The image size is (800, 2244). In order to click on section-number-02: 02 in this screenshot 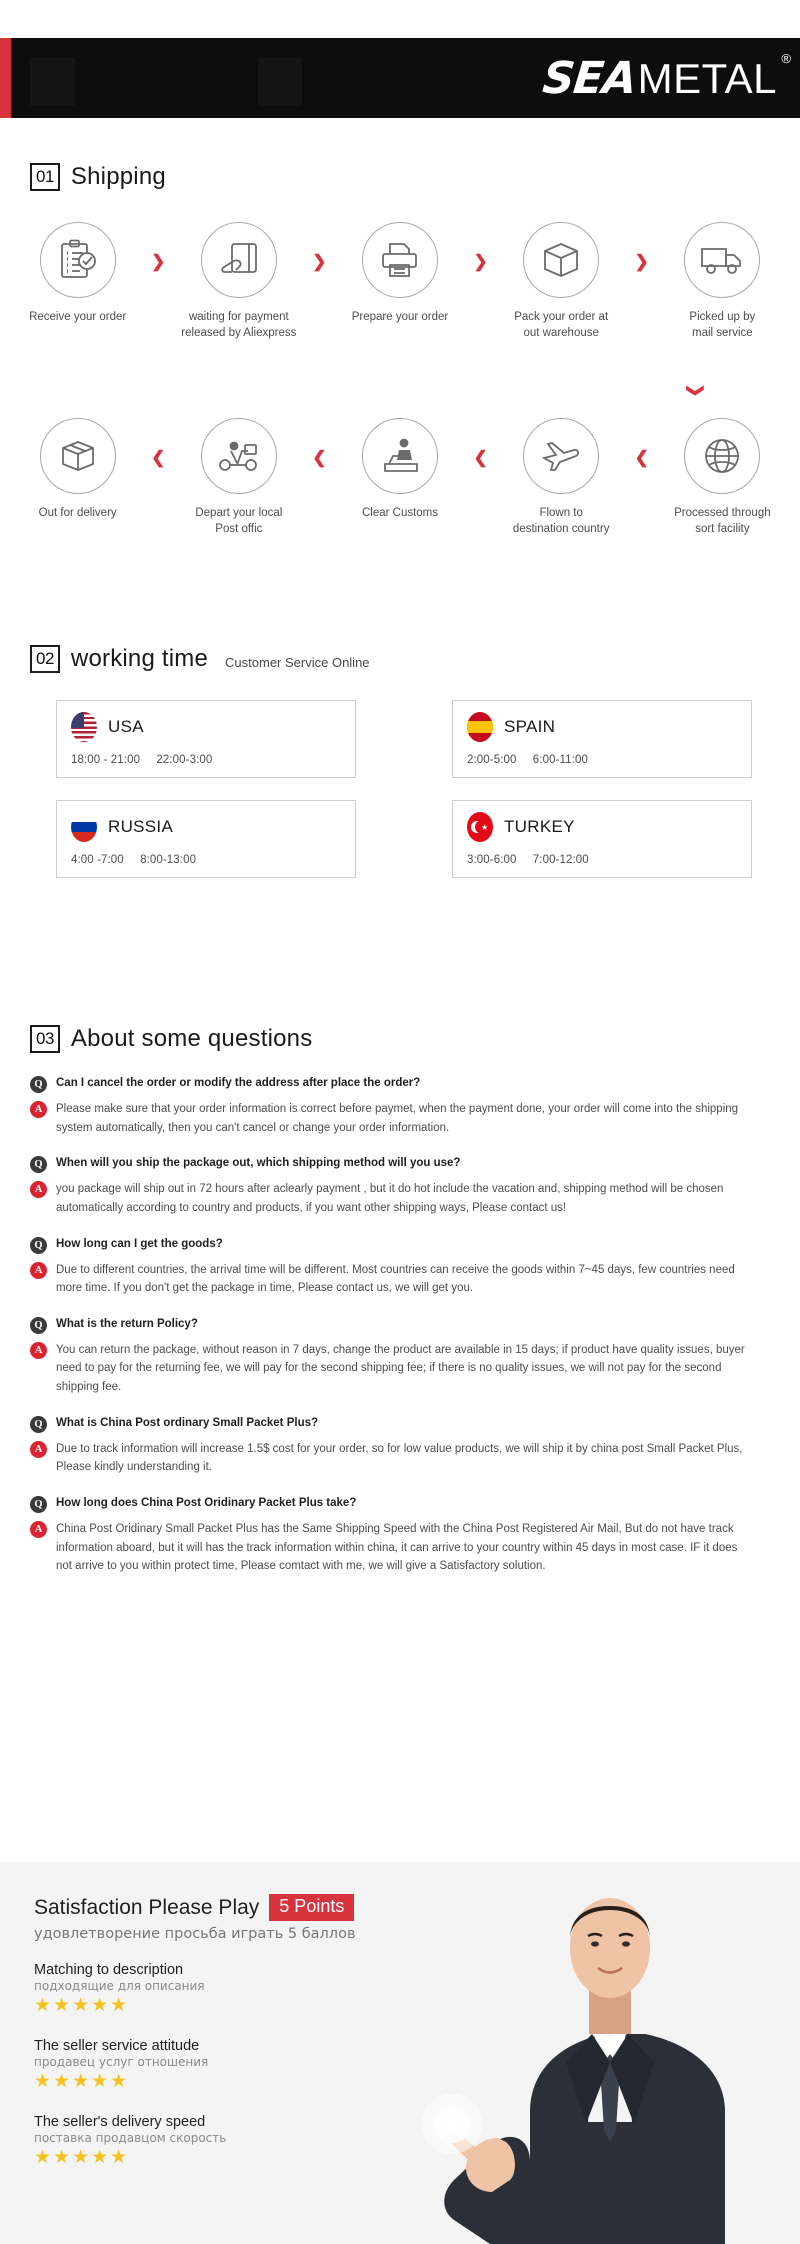, I will do `click(45, 659)`.